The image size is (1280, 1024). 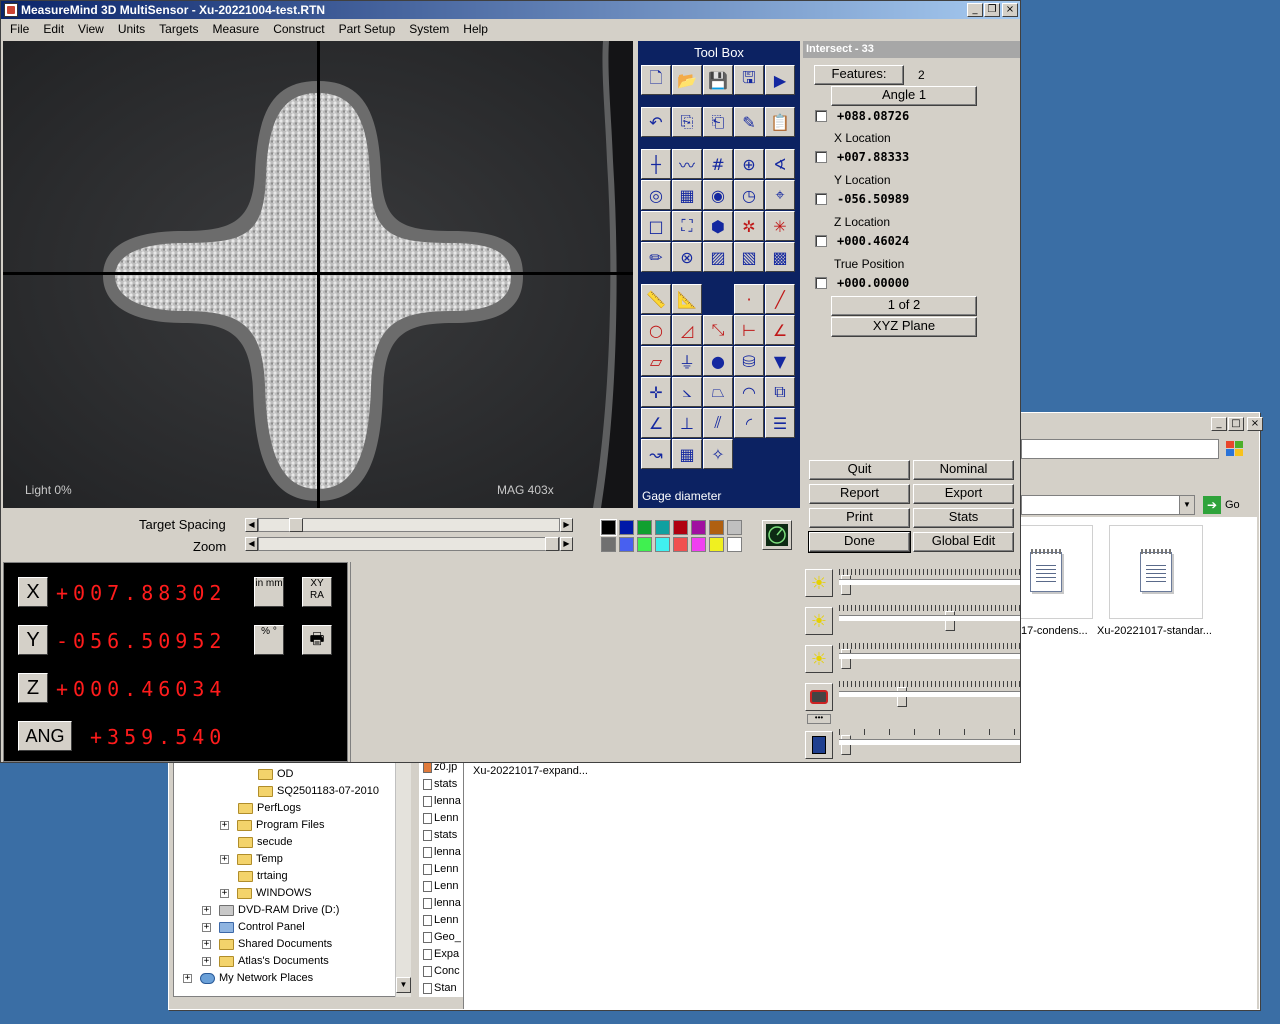 What do you see at coordinates (608, 527) in the screenshot?
I see `color-swatch-black` at bounding box center [608, 527].